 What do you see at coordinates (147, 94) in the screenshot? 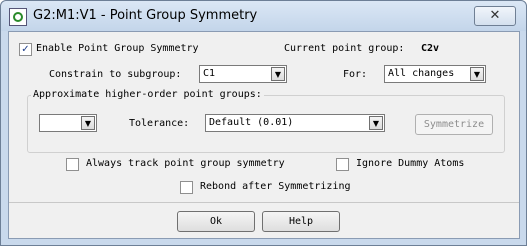
I see `approx-groupbox-title: Approximate higher-order point groups:` at bounding box center [147, 94].